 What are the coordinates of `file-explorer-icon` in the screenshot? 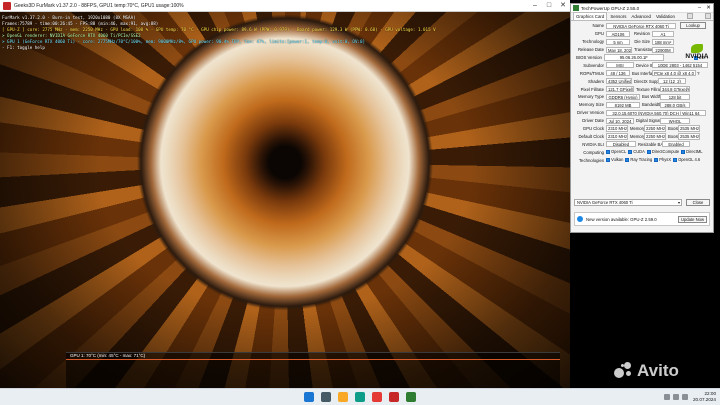 It's located at (343, 397).